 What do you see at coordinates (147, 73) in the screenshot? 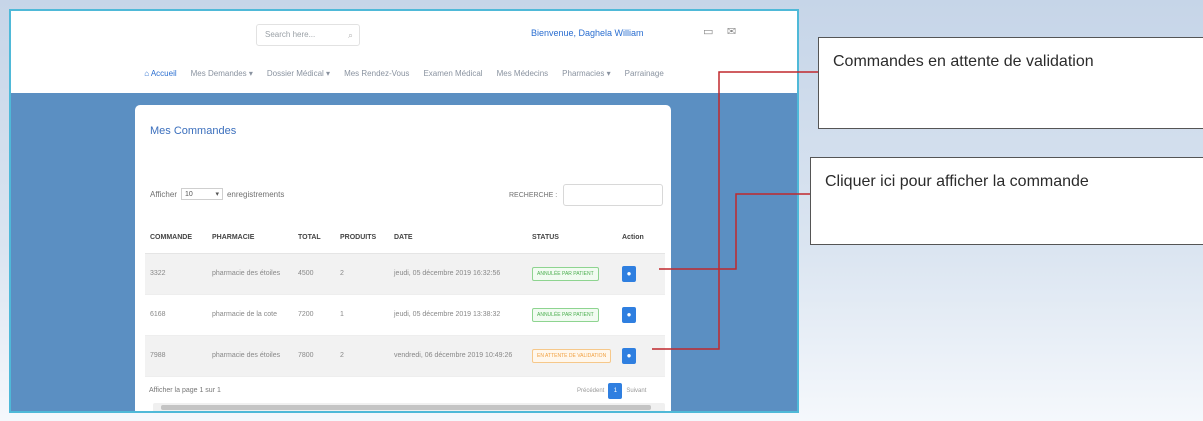
I see `home-icon: ⌂` at bounding box center [147, 73].